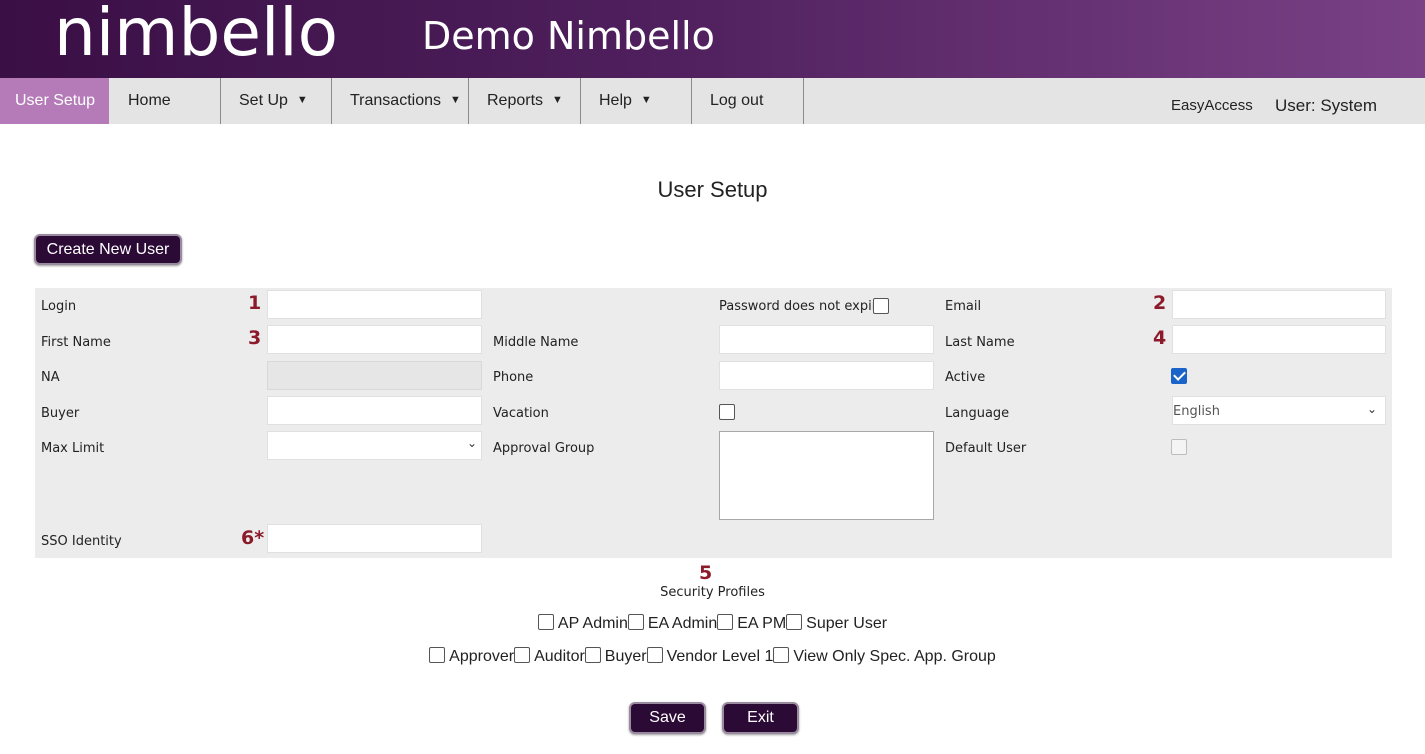 The width and height of the screenshot is (1425, 754). Describe the element at coordinates (81, 541) in the screenshot. I see `sso-identity-label: SSO Identity` at that location.